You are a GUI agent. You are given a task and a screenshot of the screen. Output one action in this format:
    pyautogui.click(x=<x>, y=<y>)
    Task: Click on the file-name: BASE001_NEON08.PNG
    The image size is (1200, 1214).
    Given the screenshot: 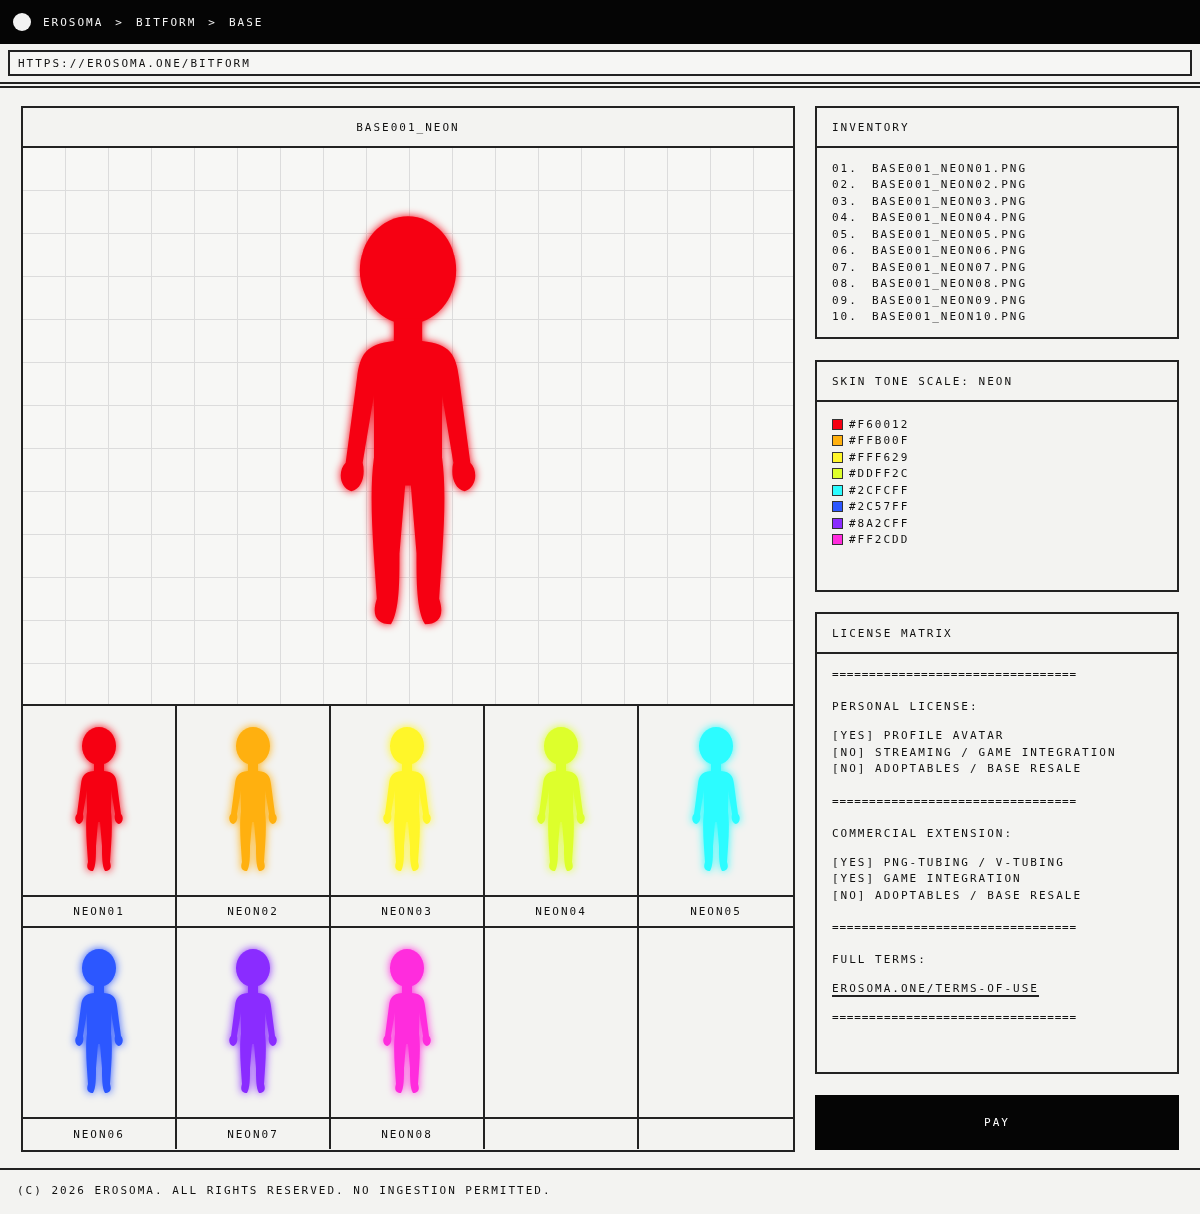 What is the action you would take?
    pyautogui.click(x=949, y=284)
    